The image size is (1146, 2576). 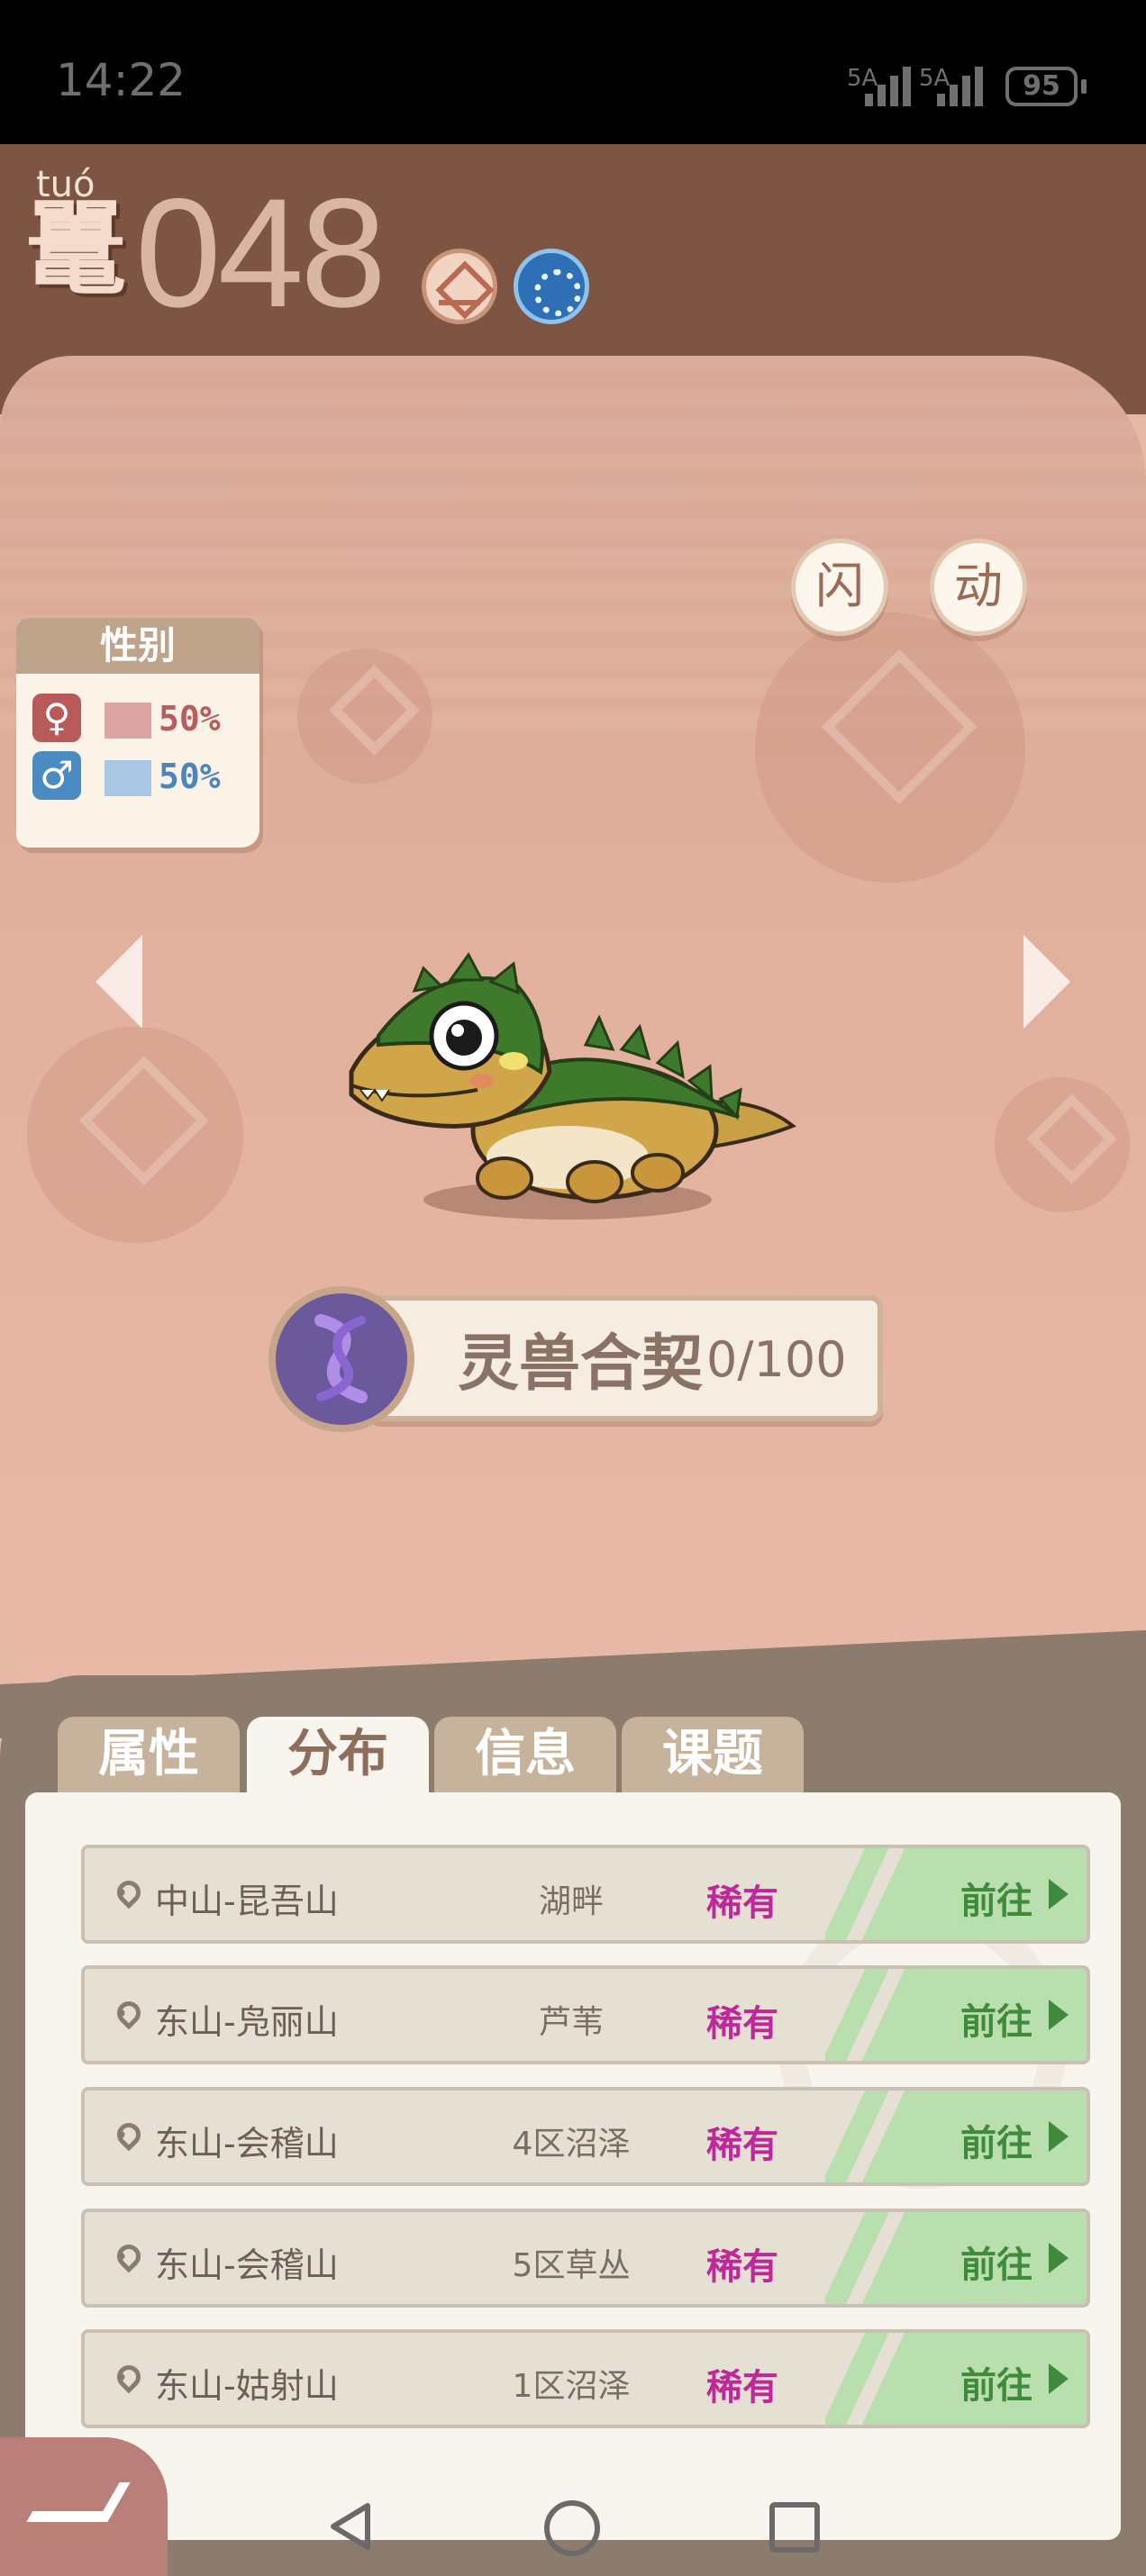 What do you see at coordinates (149, 1754) in the screenshot?
I see `tab-attributes: 属性` at bounding box center [149, 1754].